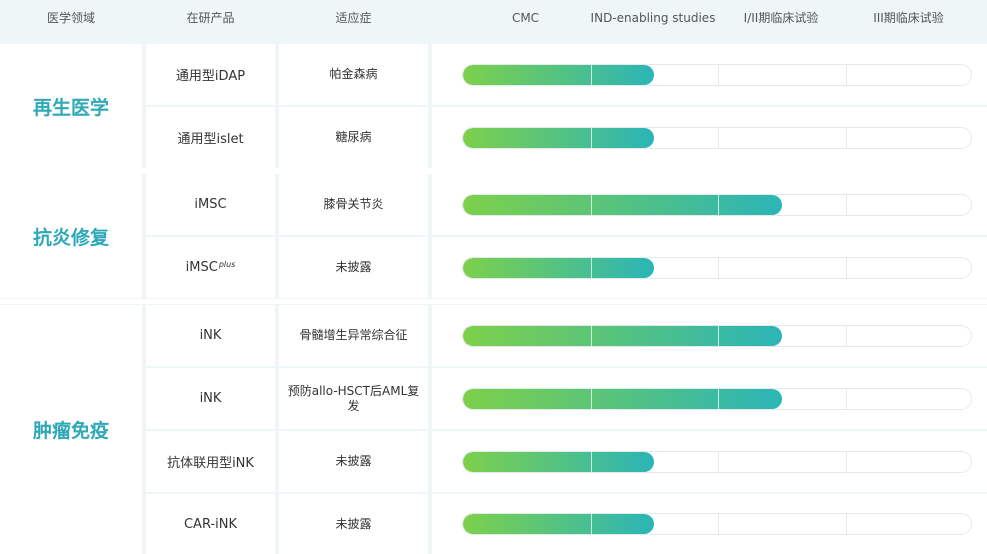  Describe the element at coordinates (353, 18) in the screenshot. I see `header-indication: 适应症` at that location.